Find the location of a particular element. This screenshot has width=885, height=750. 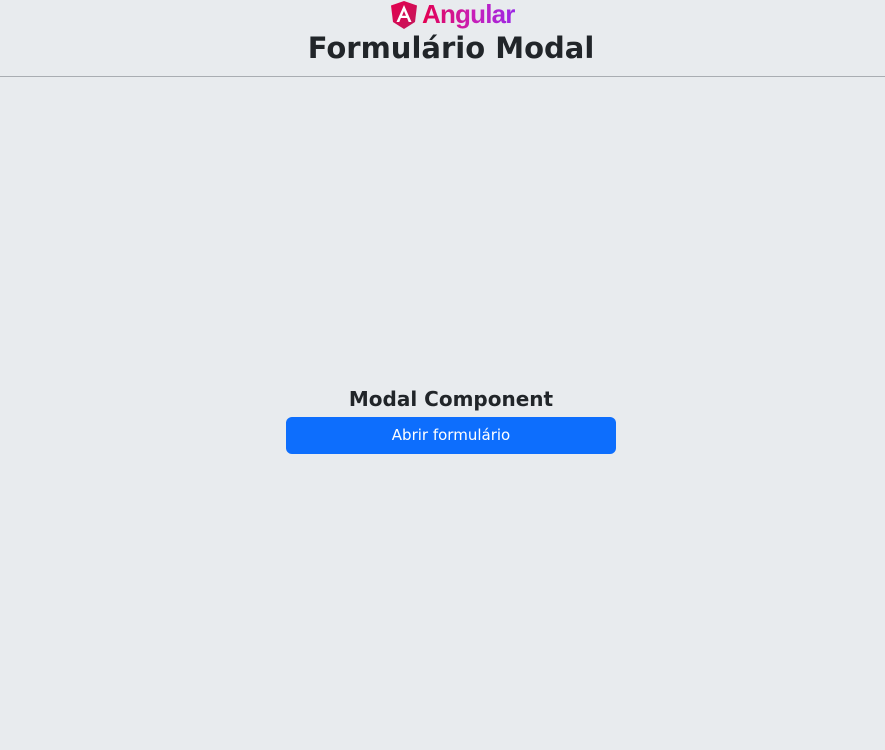

angular-brand: Angular is located at coordinates (452, 15).